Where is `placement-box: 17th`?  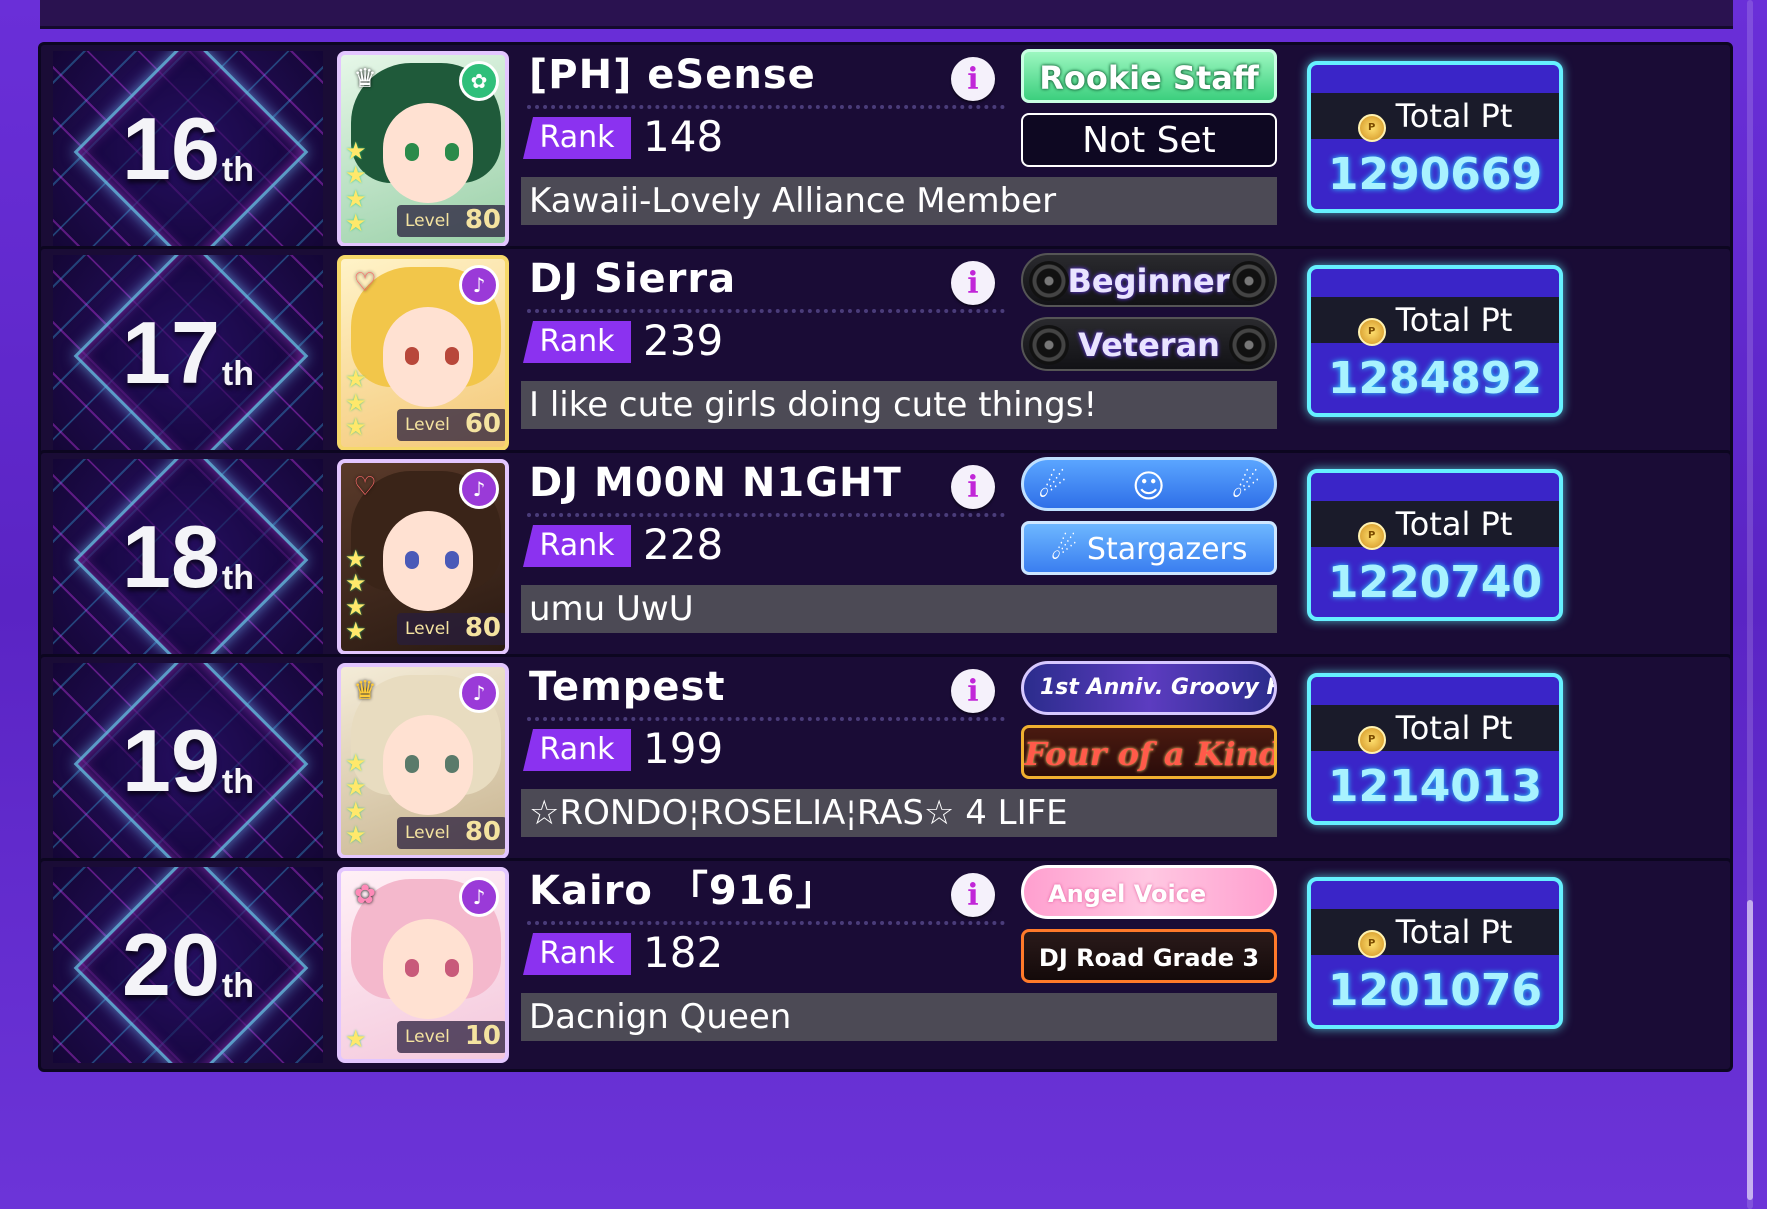
placement-box: 17th is located at coordinates (188, 353).